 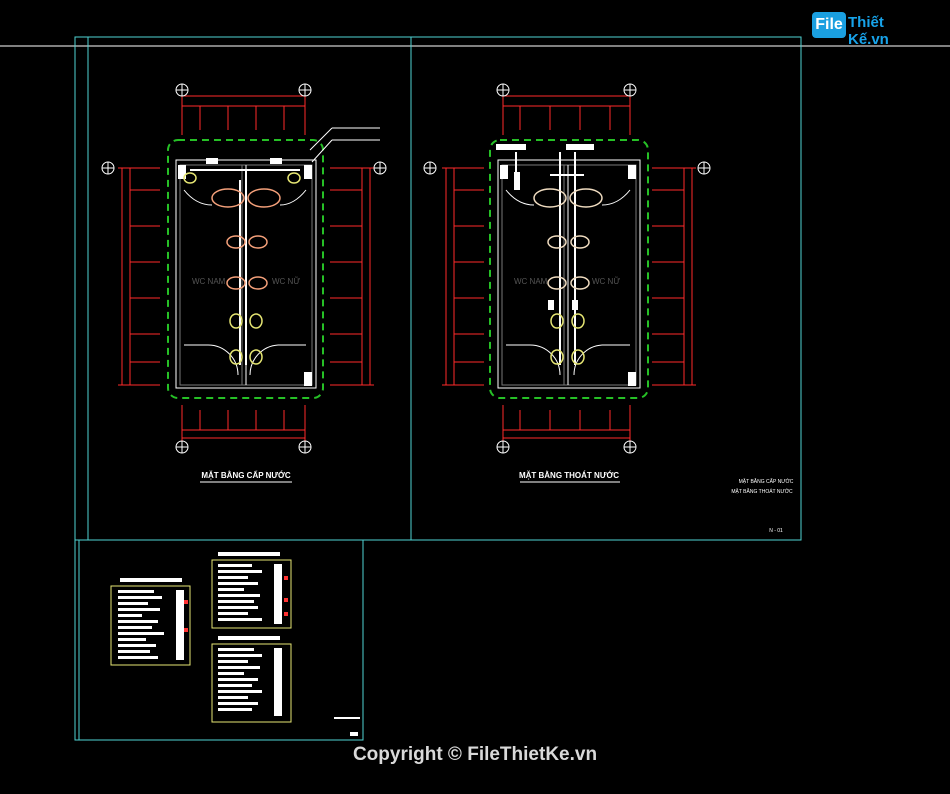 I want to click on copyright-watermark: Copyright © FileThietKe.vn, so click(x=475, y=754).